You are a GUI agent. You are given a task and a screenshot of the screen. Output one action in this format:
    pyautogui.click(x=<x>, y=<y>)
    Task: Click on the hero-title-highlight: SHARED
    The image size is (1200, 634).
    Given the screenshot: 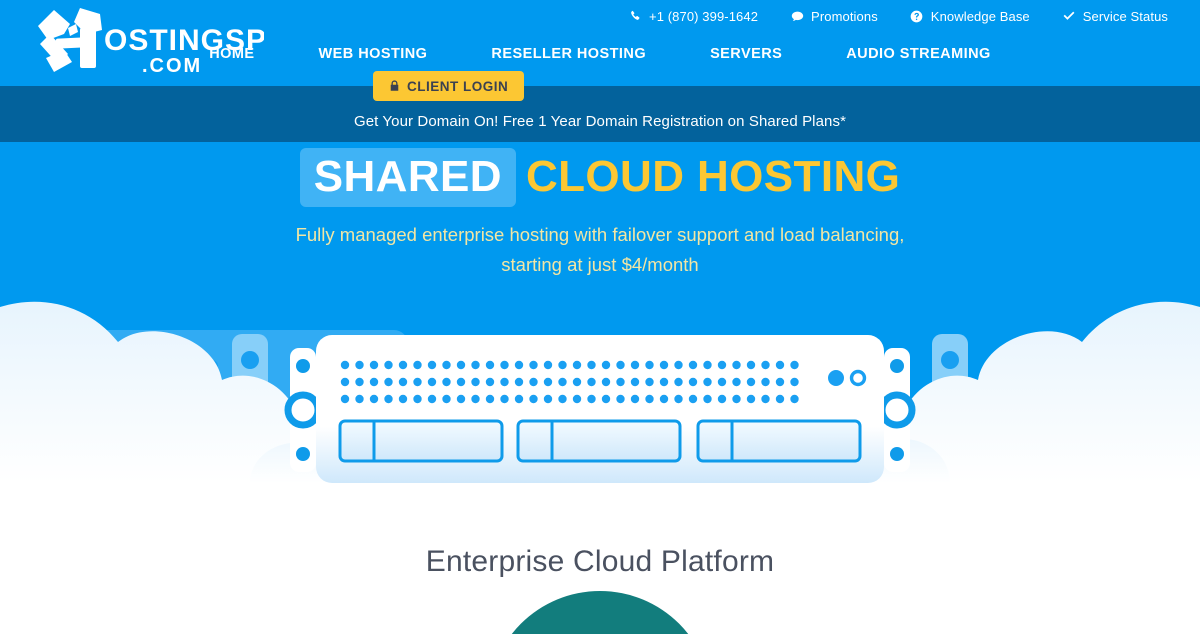 What is the action you would take?
    pyautogui.click(x=407, y=177)
    